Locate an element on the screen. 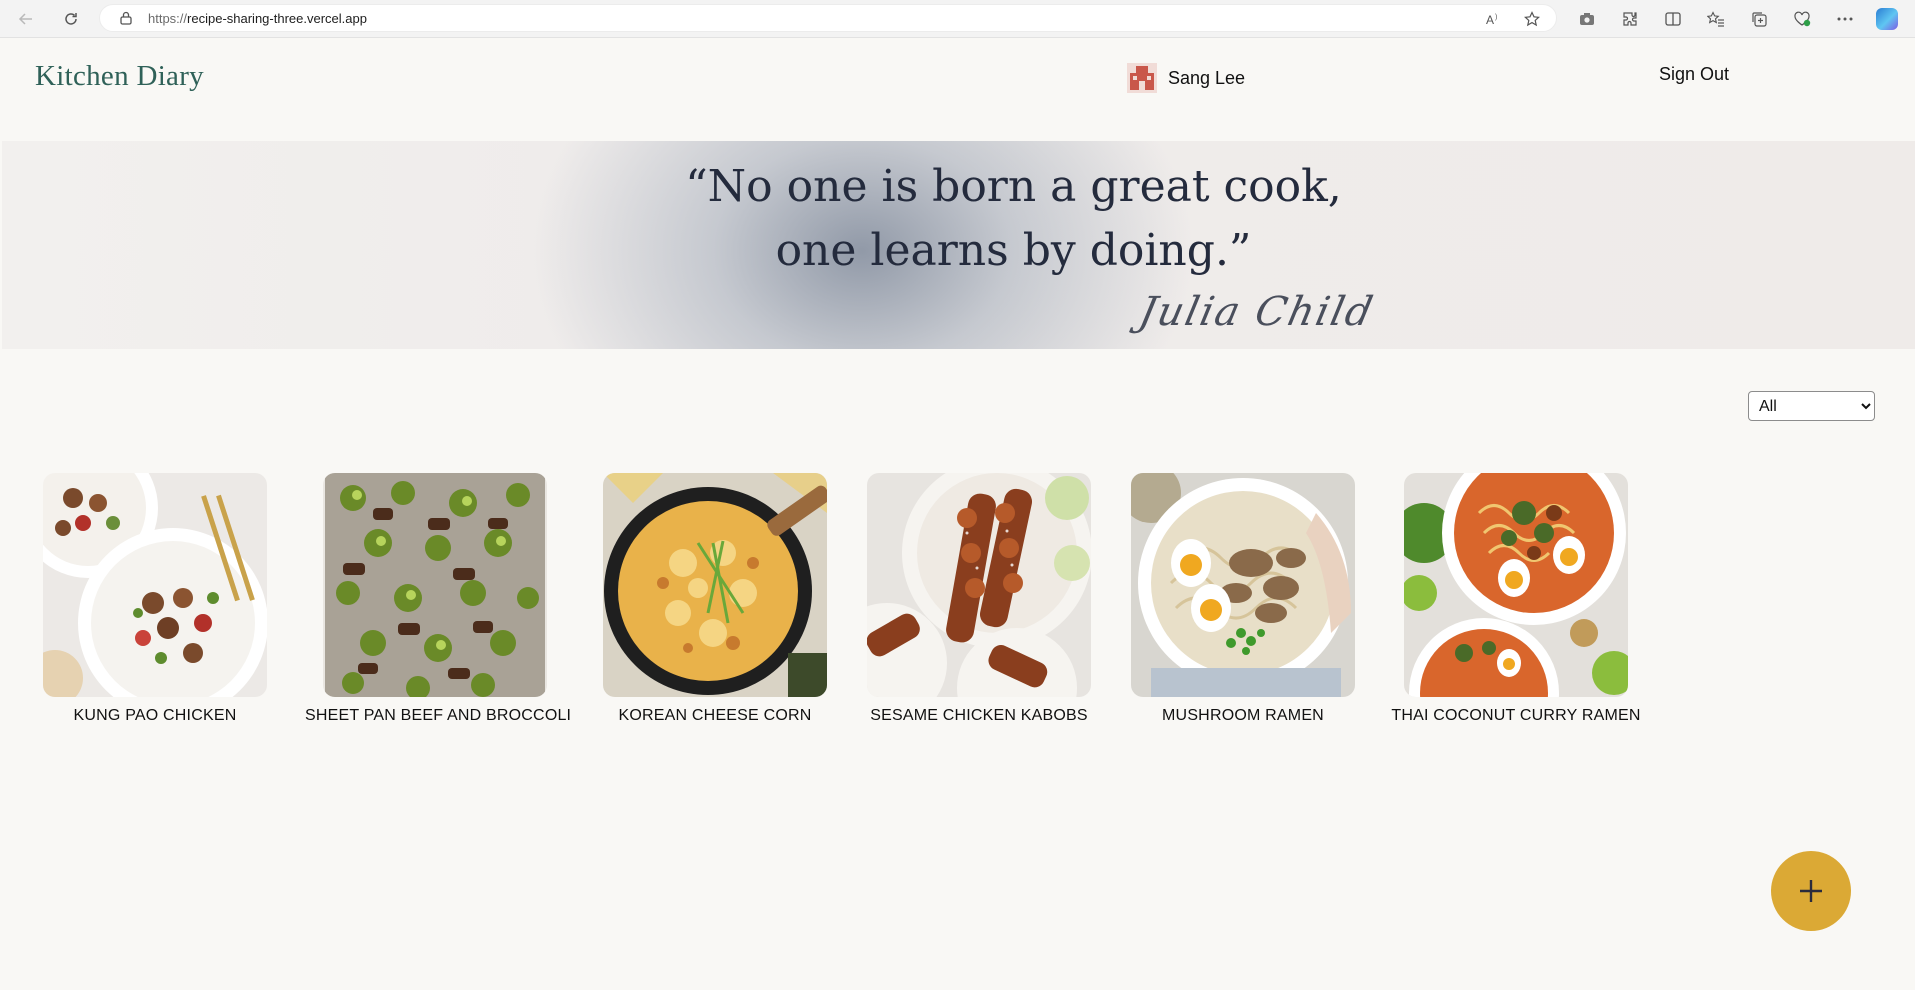  more-icon is located at coordinates (1845, 19).